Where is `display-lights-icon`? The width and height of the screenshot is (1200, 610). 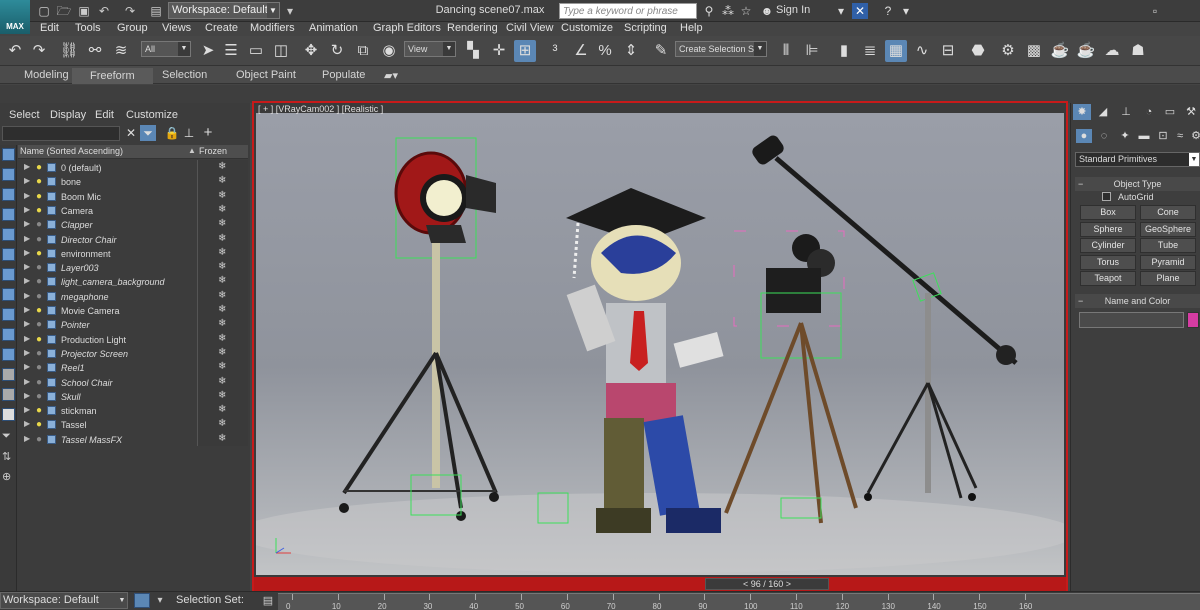
display-lights-icon is located at coordinates (8, 214).